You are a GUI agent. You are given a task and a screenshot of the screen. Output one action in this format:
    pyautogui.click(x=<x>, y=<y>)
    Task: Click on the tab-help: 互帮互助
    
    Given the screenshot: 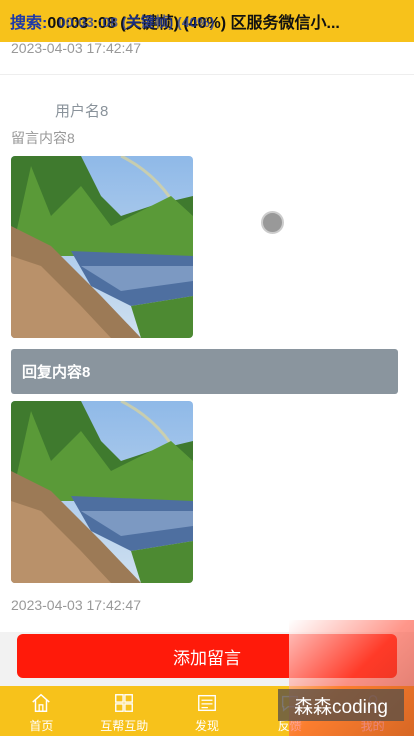 What is the action you would take?
    pyautogui.click(x=124, y=711)
    